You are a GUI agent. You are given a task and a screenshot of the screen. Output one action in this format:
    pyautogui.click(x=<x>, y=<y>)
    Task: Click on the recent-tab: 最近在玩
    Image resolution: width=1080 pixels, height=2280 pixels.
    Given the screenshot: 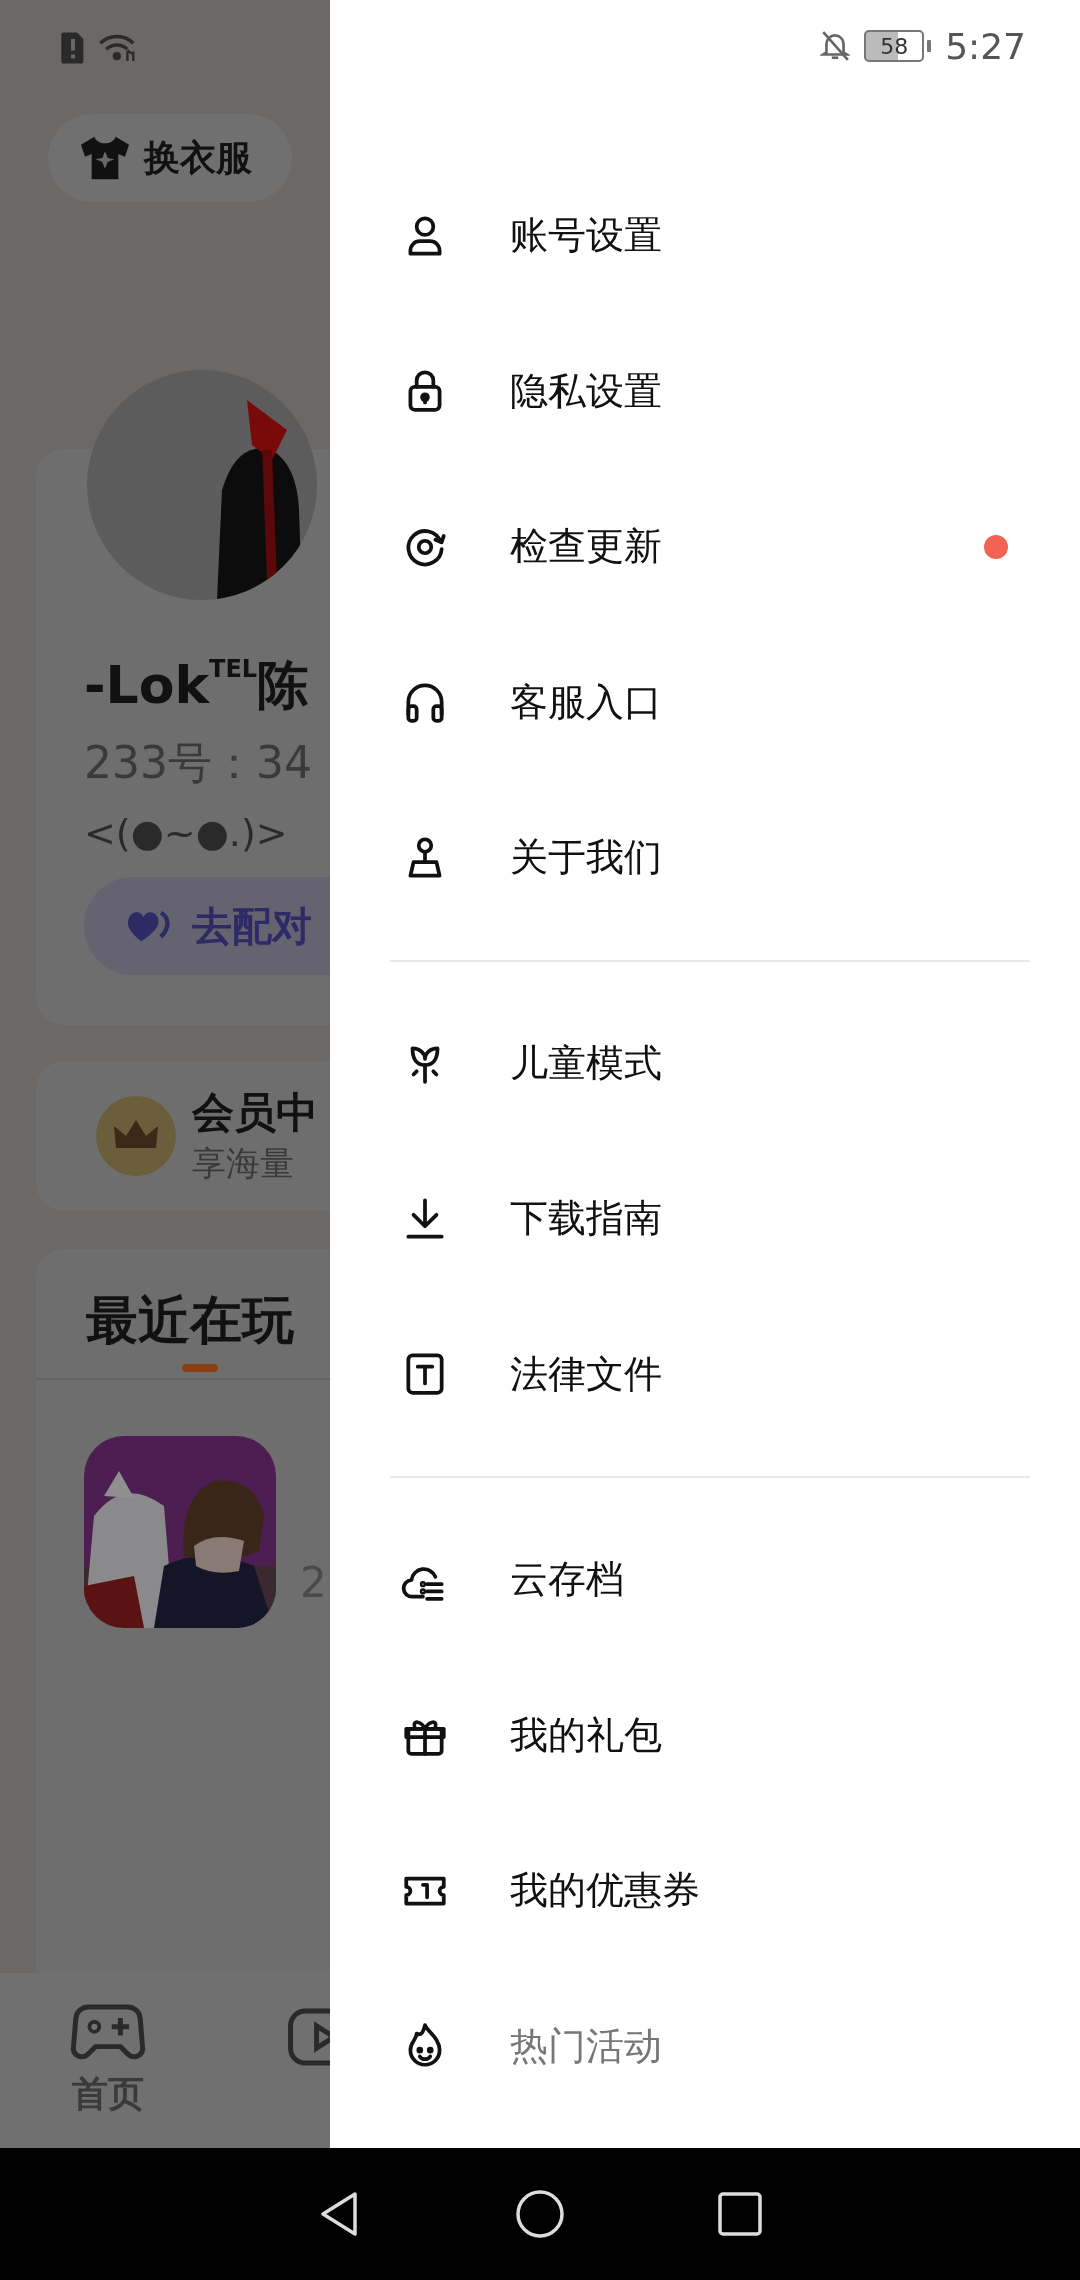 What is the action you would take?
    pyautogui.click(x=208, y=1320)
    